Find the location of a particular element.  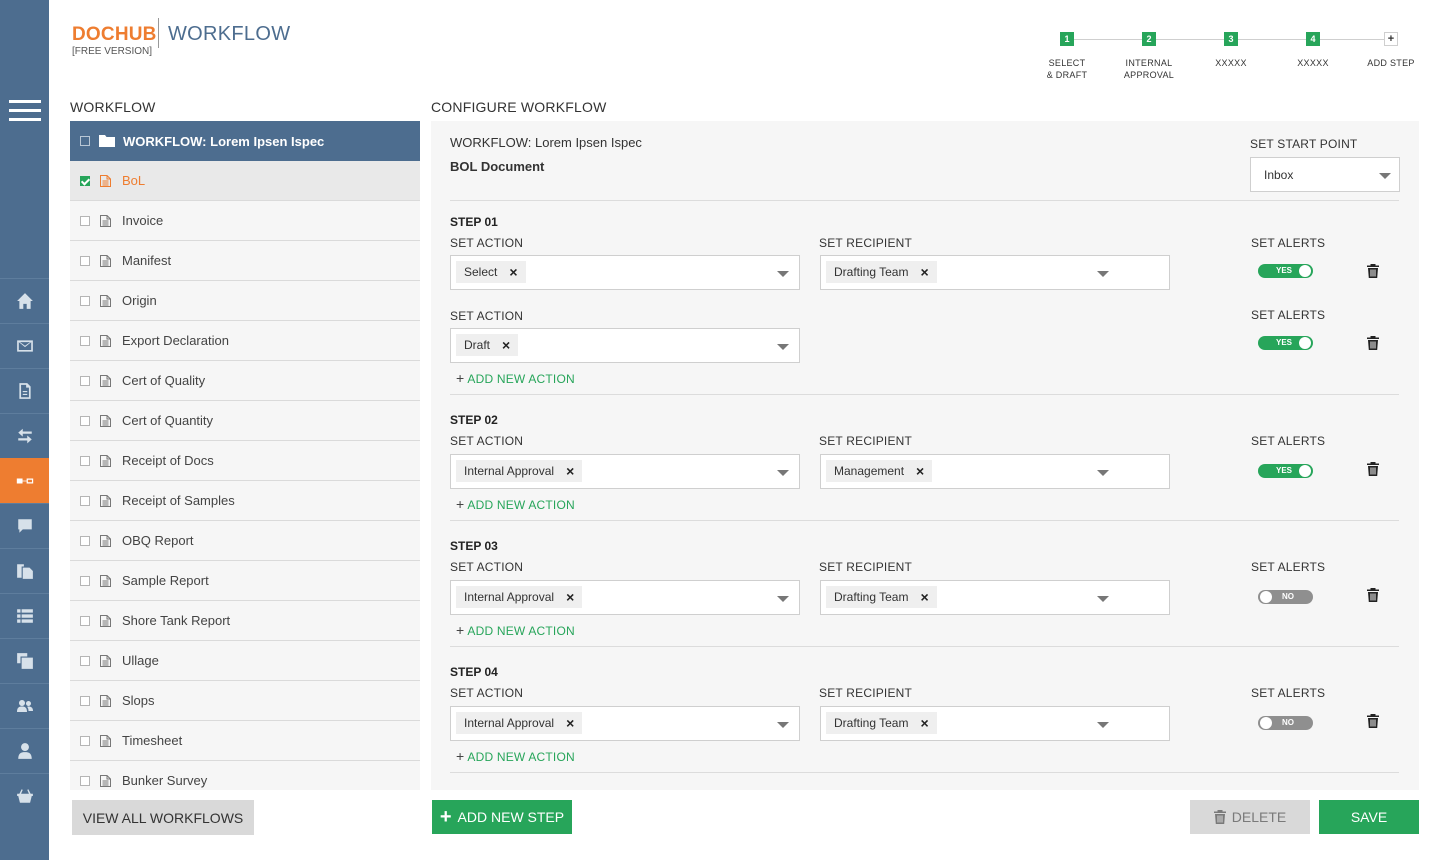

recipient-select: Management × is located at coordinates (995, 471).